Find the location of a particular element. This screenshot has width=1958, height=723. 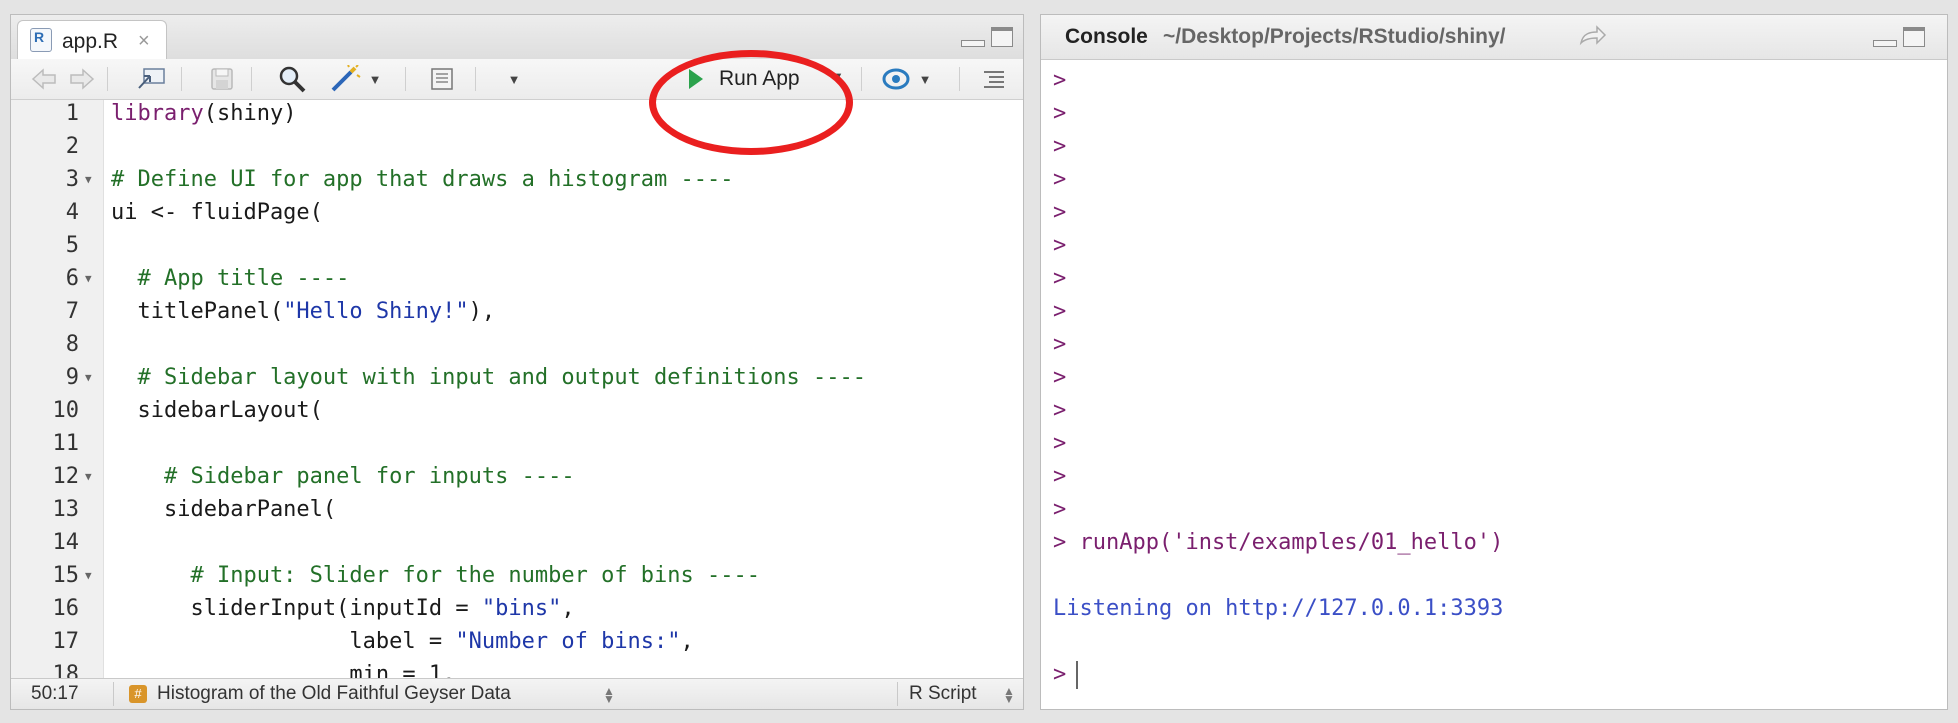

code-token: "bins" is located at coordinates (521, 608).